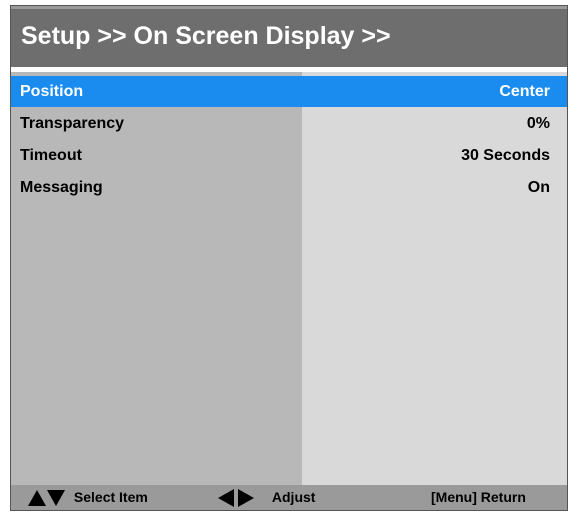 Image resolution: width=578 pixels, height=517 pixels. Describe the element at coordinates (110, 497) in the screenshot. I see `select-item-label: Select Item` at that location.